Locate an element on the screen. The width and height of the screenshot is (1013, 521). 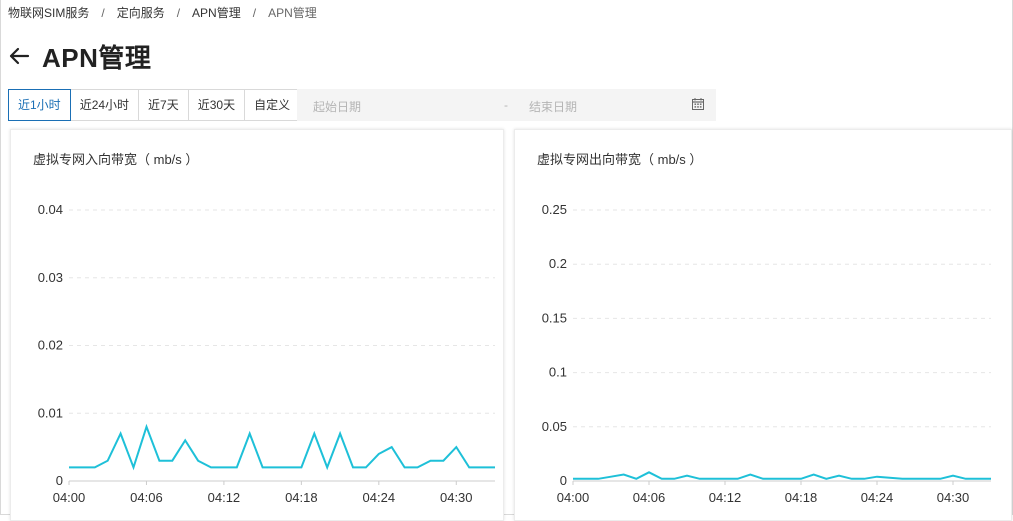
x-tick-label: 04:30 is located at coordinates (953, 497).